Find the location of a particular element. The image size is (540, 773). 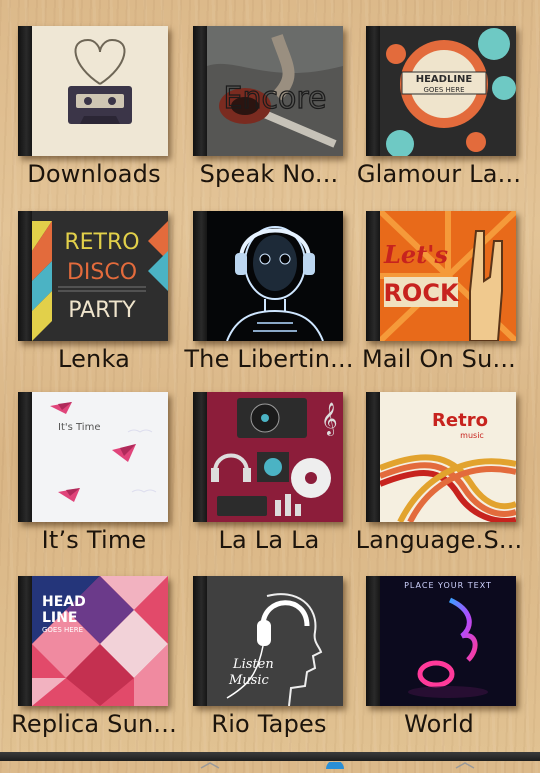

art-caption: LINE is located at coordinates (59, 618).